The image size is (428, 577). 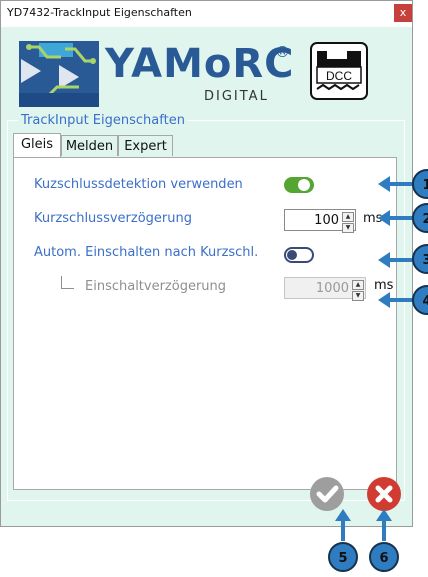 I want to click on short-delay-spinbox: 100 ▲ ▼, so click(x=320, y=221).